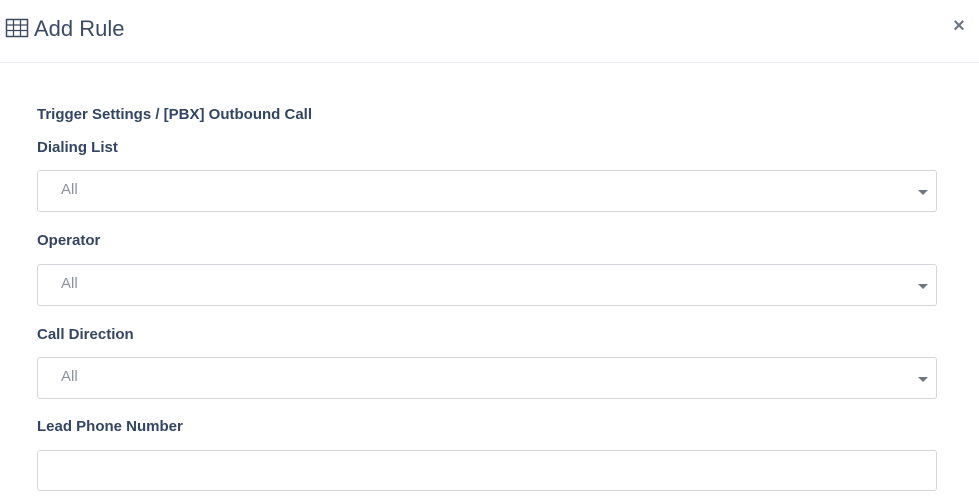  I want to click on call-direction-label: Call Direction, so click(85, 334).